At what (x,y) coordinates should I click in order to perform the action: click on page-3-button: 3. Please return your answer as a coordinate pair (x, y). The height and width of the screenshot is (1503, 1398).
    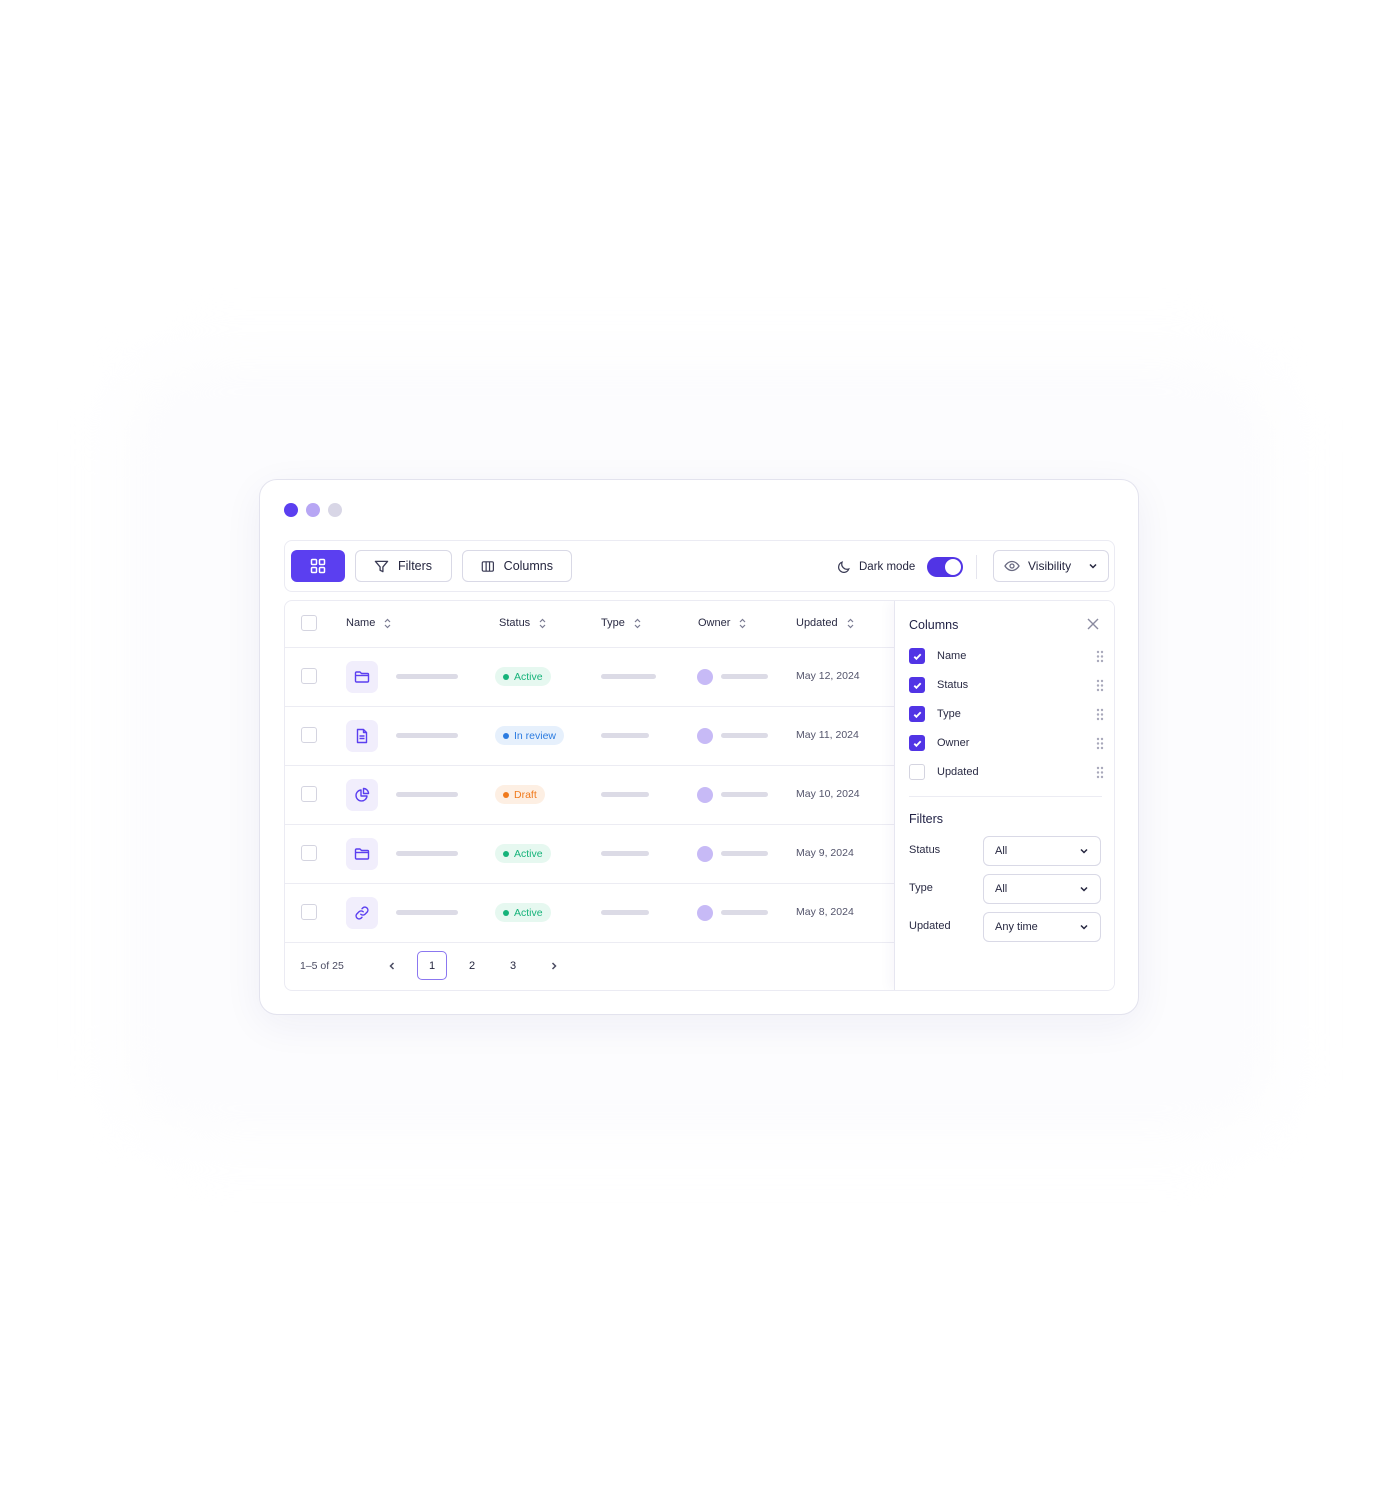
    Looking at the image, I should click on (513, 965).